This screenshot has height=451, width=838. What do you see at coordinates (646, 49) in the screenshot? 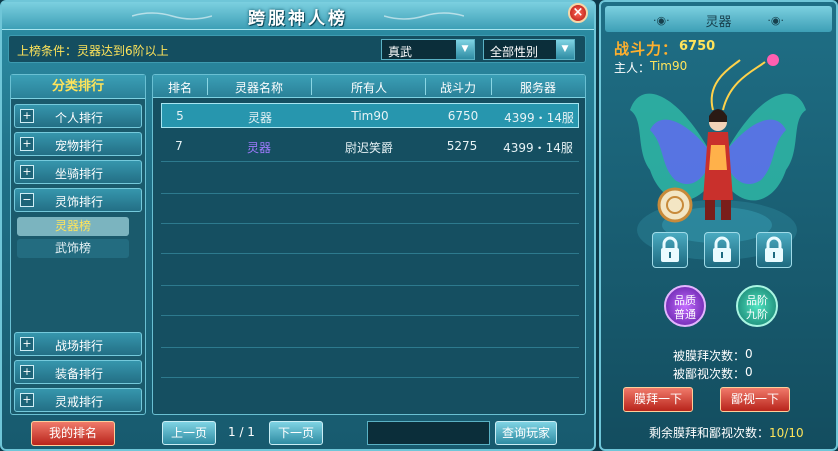
I see `power-label: 战斗力：` at bounding box center [646, 49].